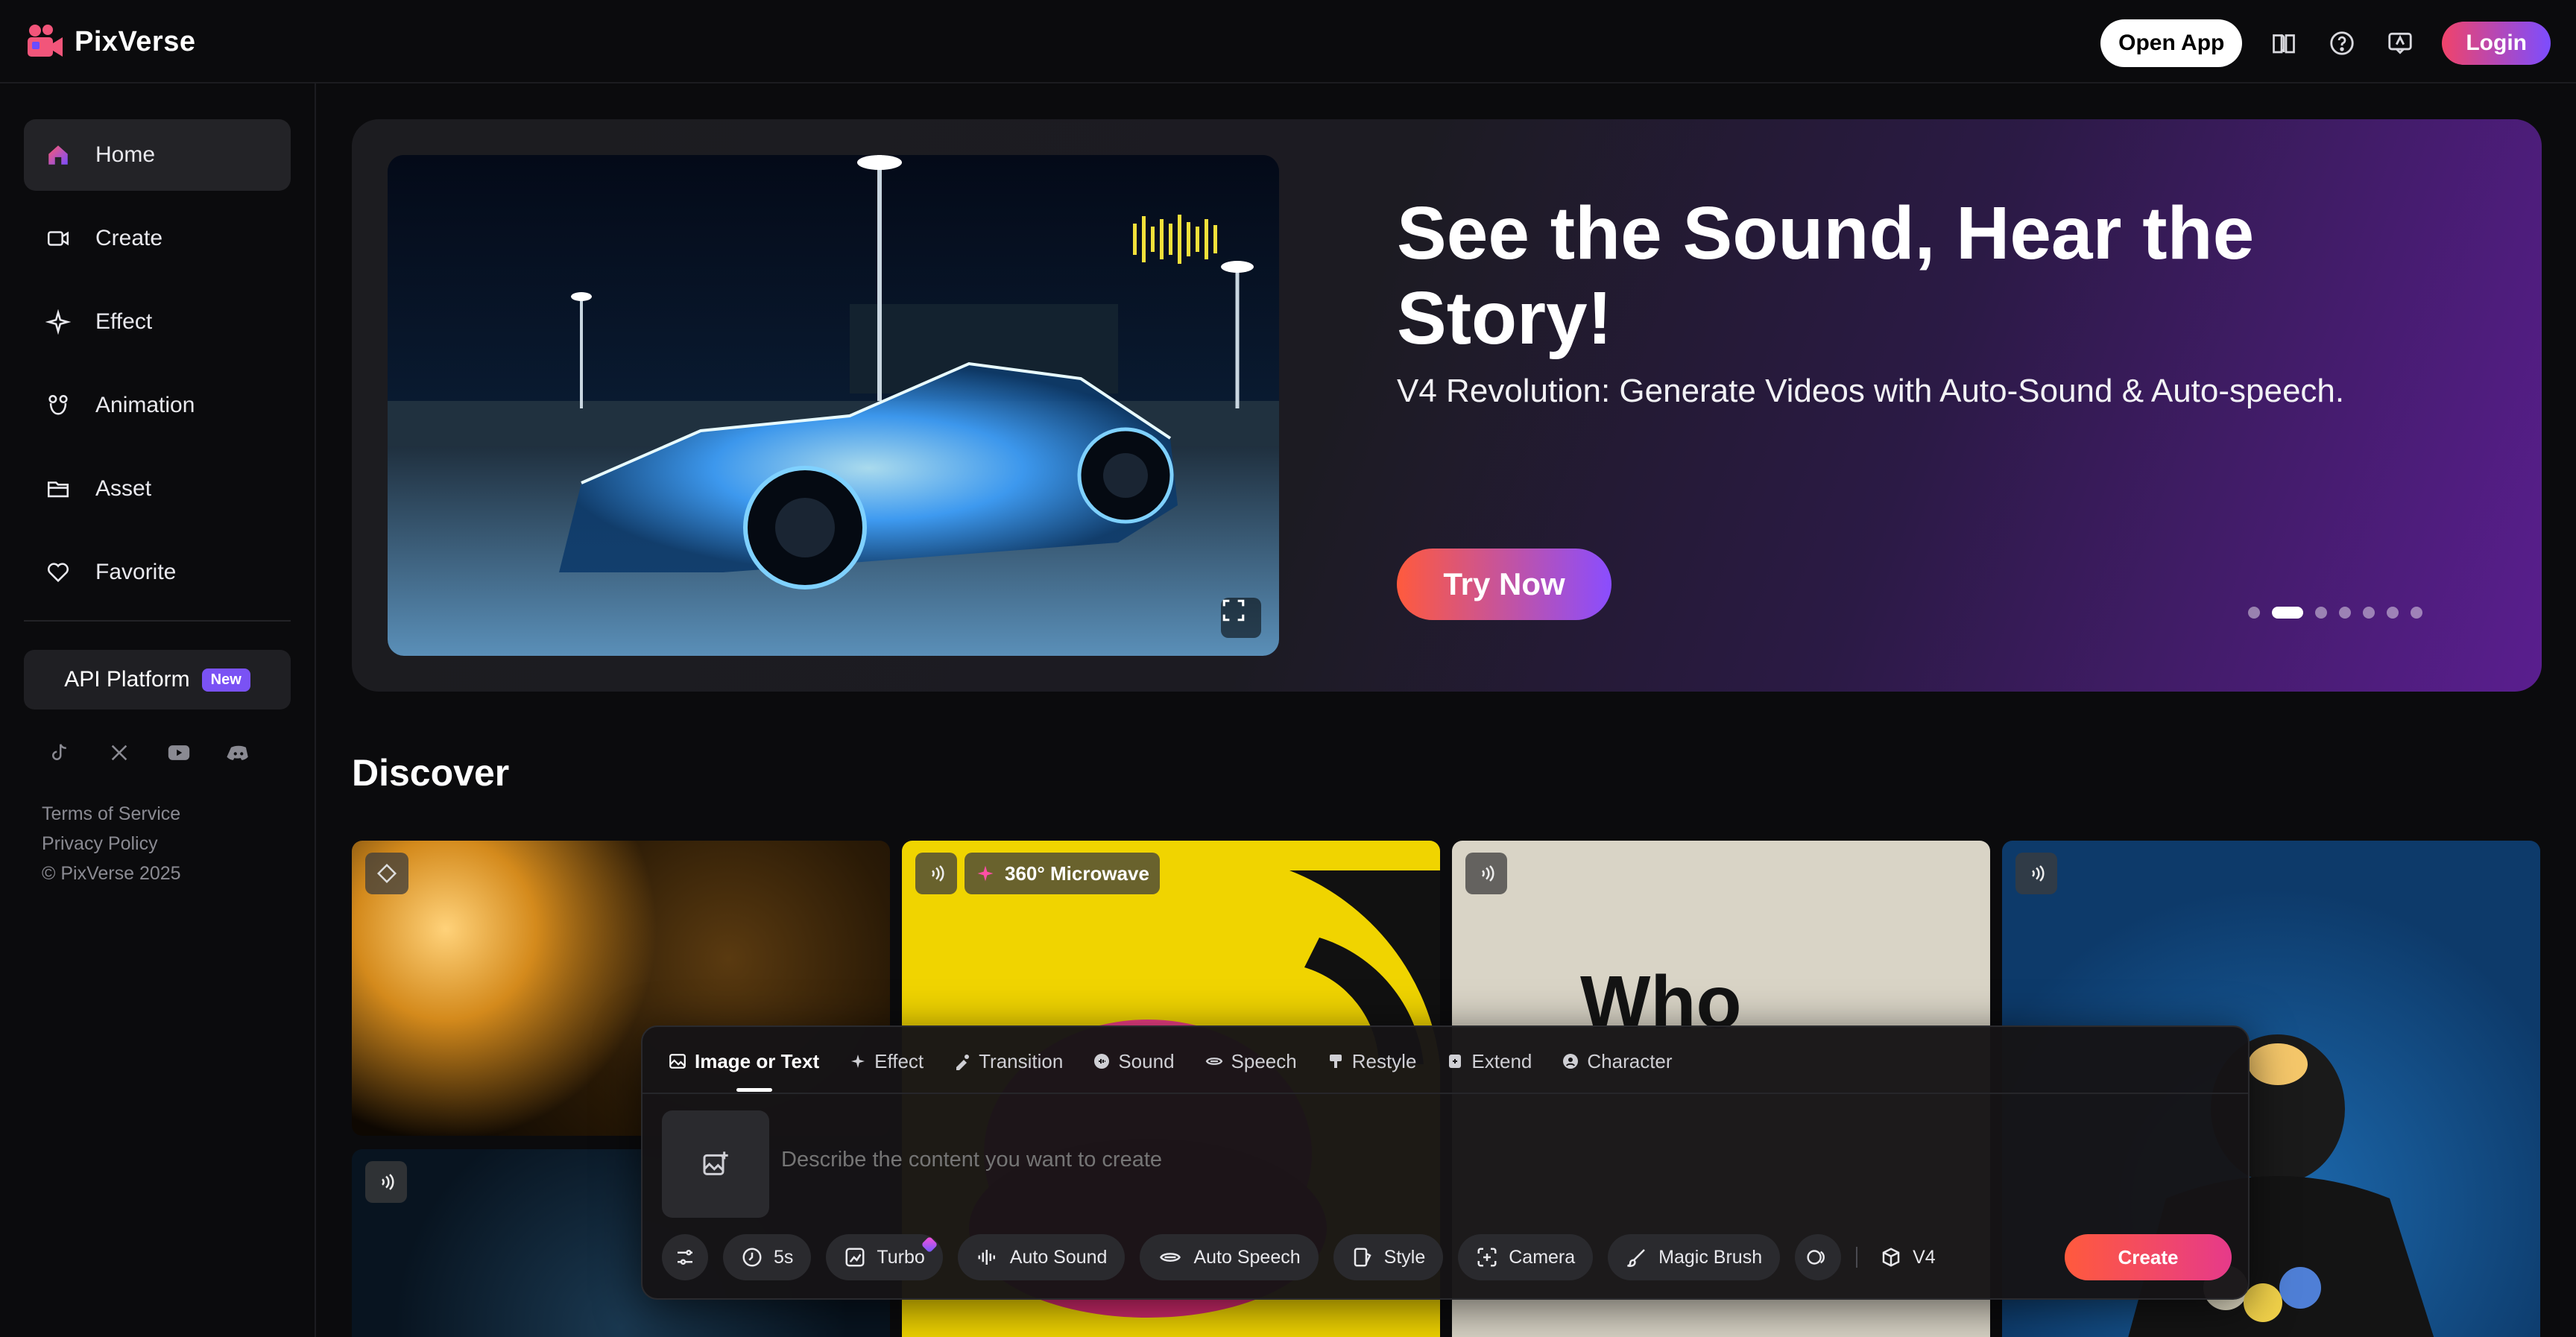 The image size is (2576, 1337). What do you see at coordinates (1336, 1061) in the screenshot?
I see `brush-icon` at bounding box center [1336, 1061].